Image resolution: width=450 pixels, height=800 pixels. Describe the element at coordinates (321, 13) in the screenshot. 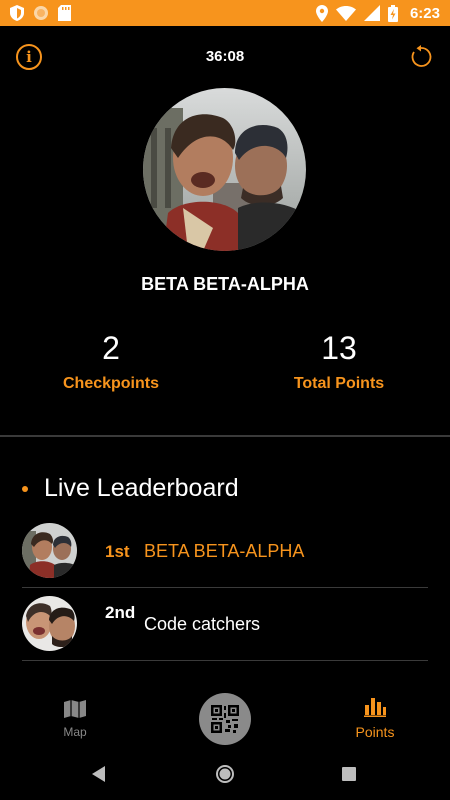

I see `location-icon` at that location.